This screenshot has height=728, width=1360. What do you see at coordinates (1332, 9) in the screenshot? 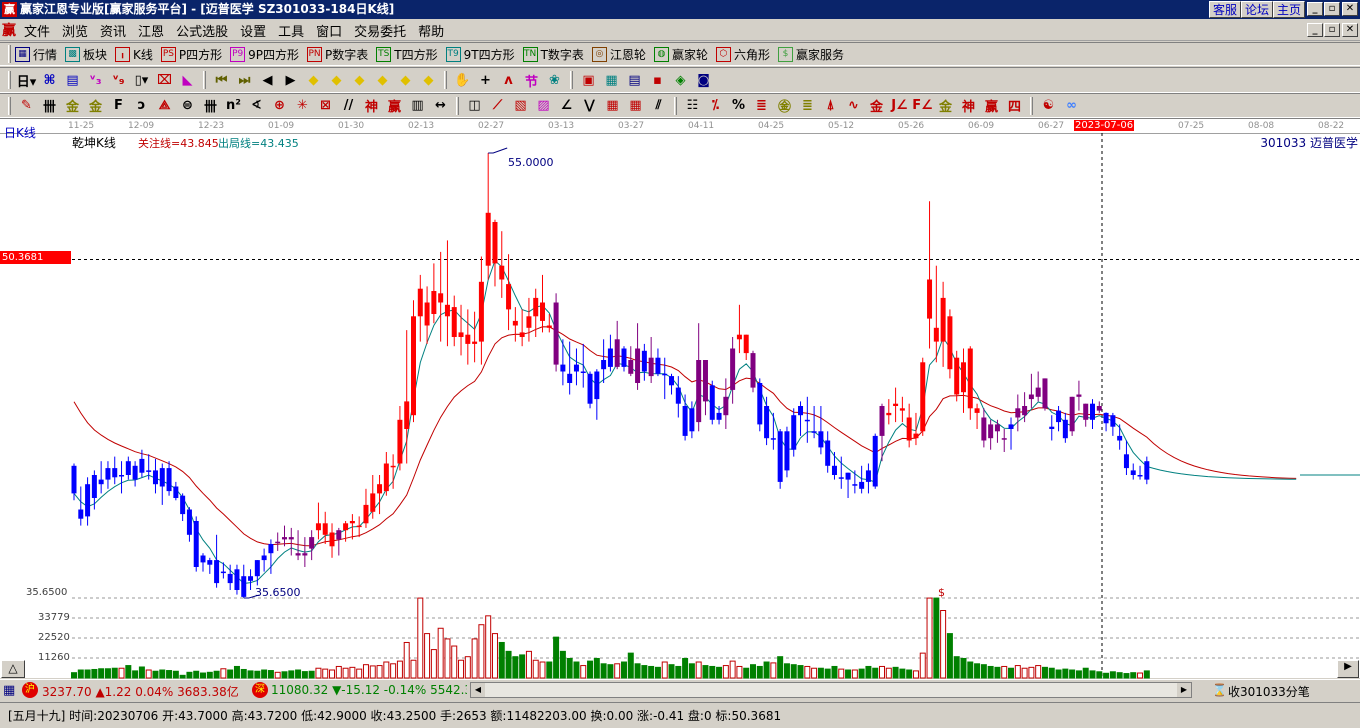
I see `restore-button: ▫` at bounding box center [1332, 9].